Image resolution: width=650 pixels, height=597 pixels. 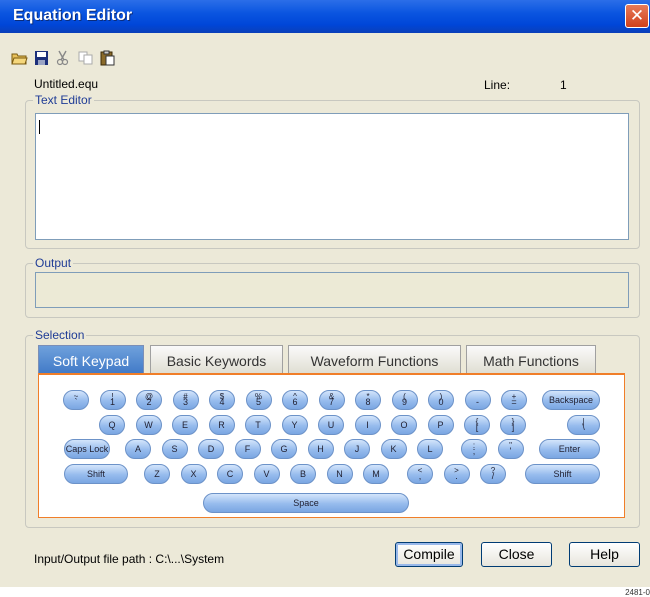 I want to click on key-sym: + =, so click(x=514, y=400).